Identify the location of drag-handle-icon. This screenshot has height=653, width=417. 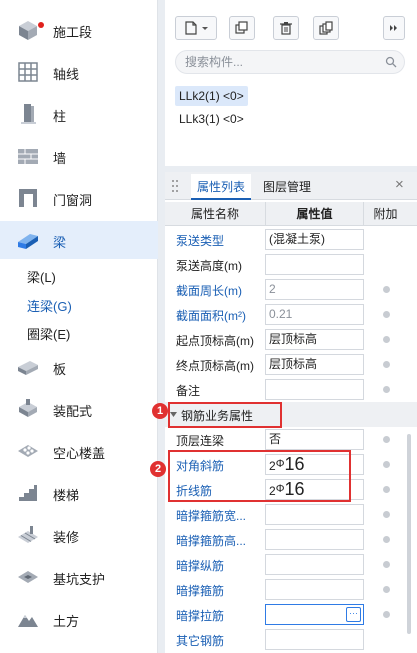
(175, 186).